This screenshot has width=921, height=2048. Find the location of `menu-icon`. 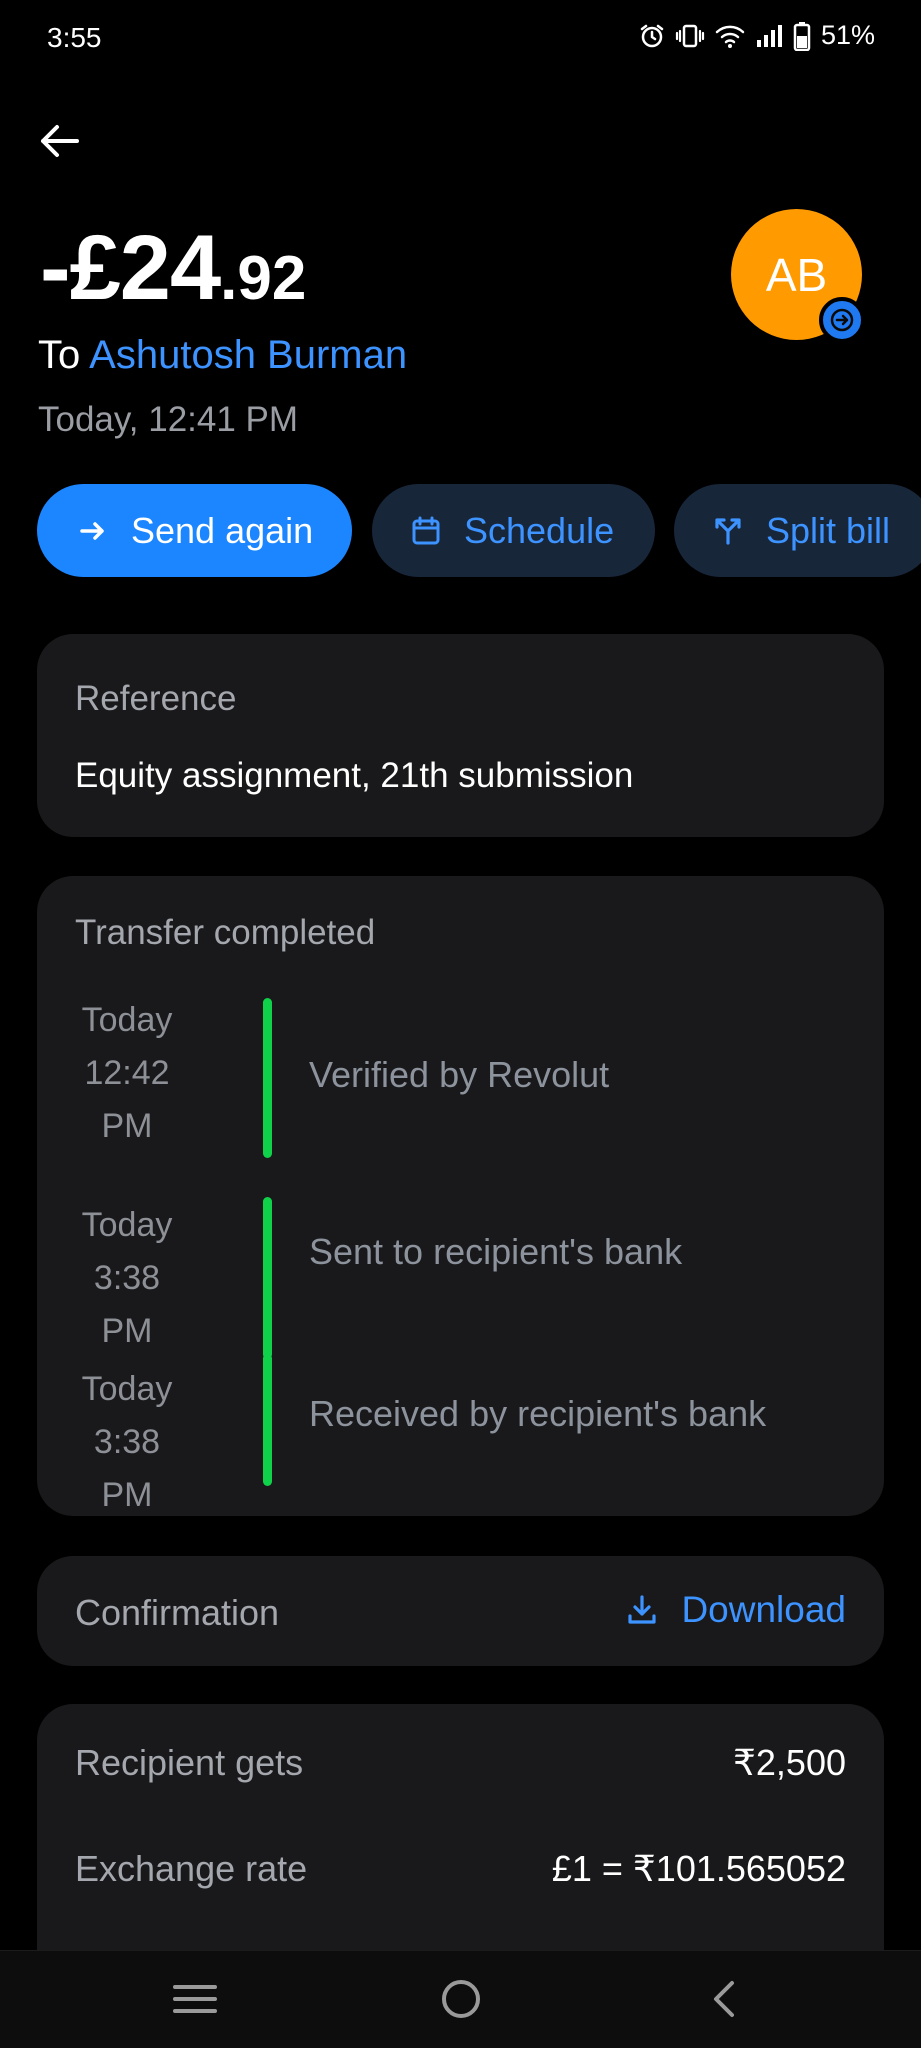

menu-icon is located at coordinates (195, 1999).